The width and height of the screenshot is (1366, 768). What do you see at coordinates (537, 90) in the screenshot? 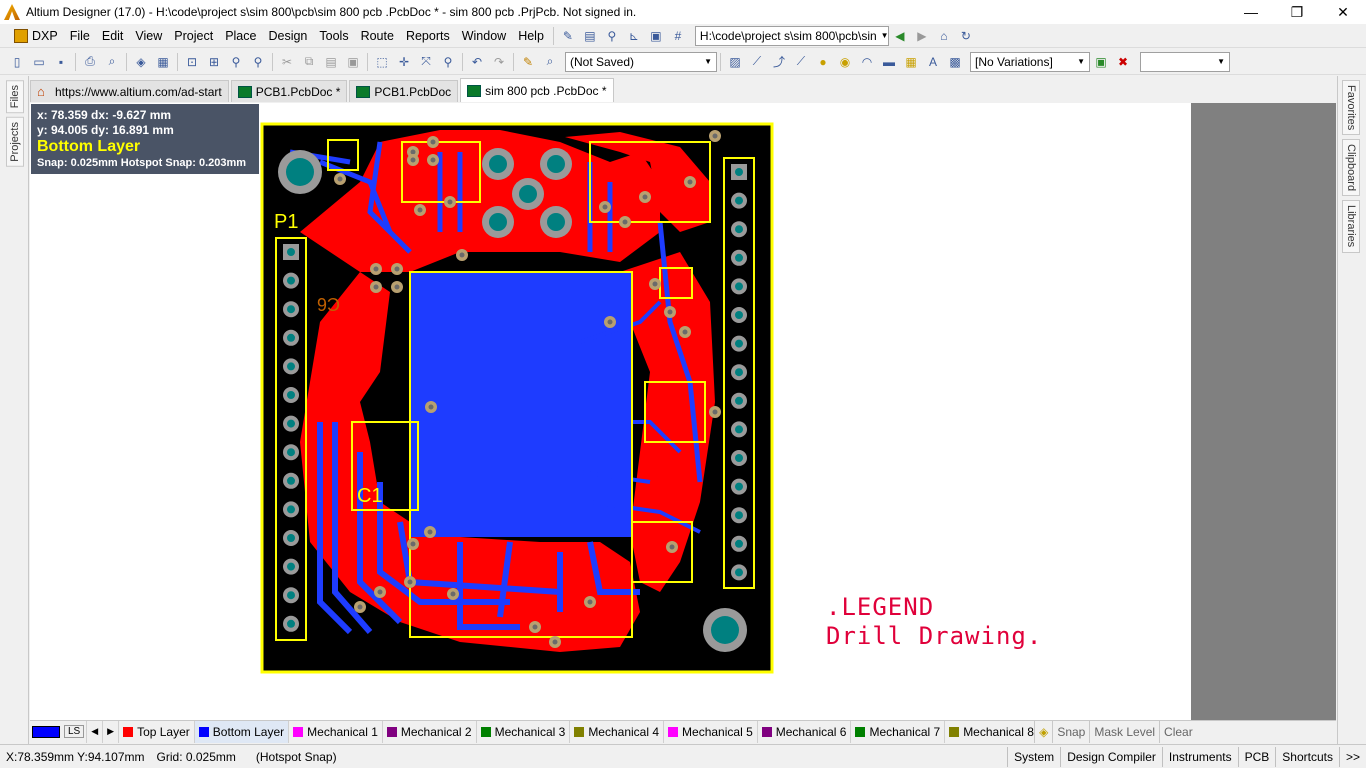
I see `tab-sim800-pcb: sim 800 pcb .PcbDoc *` at bounding box center [537, 90].